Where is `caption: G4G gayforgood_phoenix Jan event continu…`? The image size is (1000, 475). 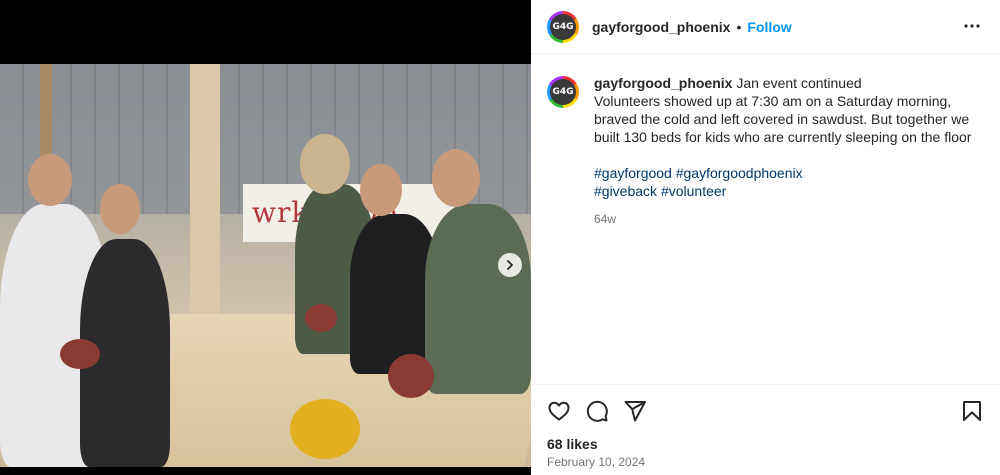
caption: G4G gayforgood_phoenix Jan event continu… is located at coordinates (767, 151).